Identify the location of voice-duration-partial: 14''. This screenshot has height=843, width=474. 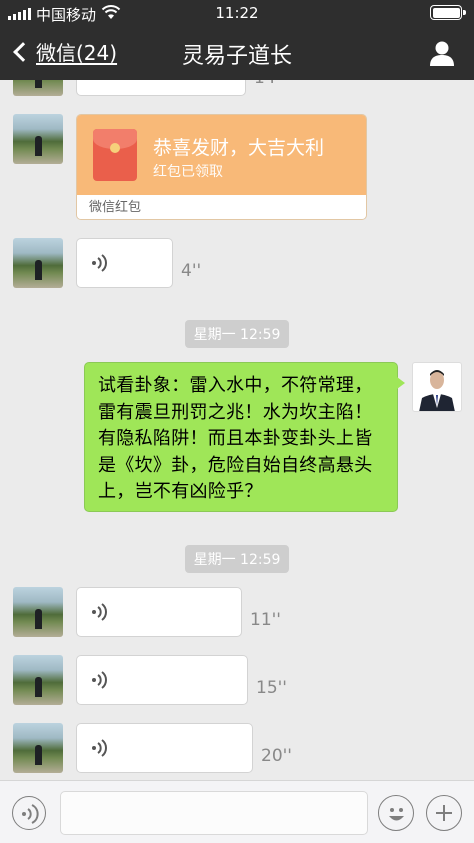
(269, 84).